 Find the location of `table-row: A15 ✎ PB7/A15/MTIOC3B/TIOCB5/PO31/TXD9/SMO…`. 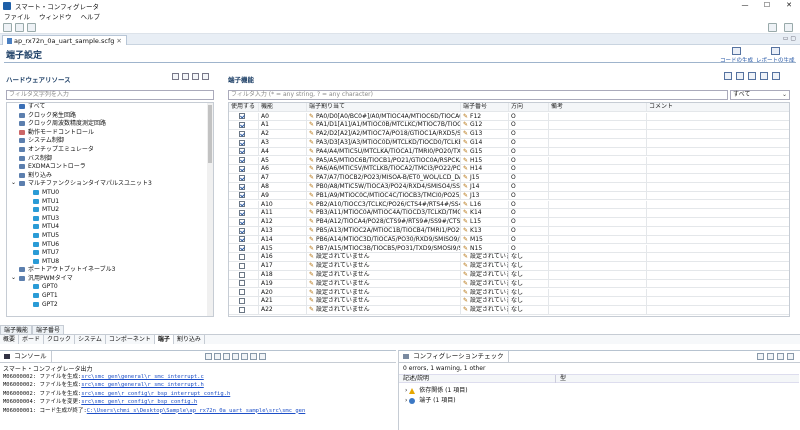

table-row: A15 ✎ PB7/A15/MTIOC3B/TIOCB5/PO31/TXD9/SMO… is located at coordinates (509, 249).